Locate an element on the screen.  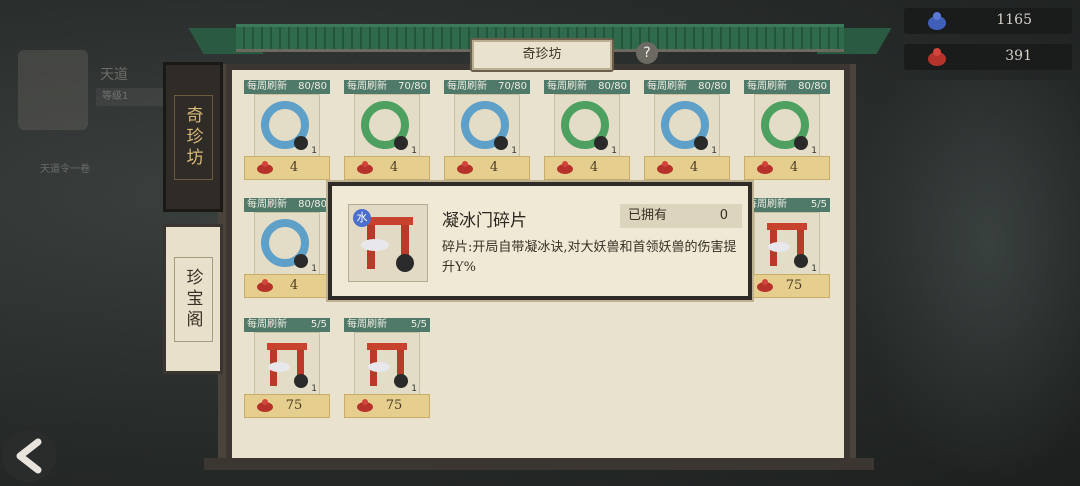
profile-rank: 等级1 is located at coordinates (131, 97).